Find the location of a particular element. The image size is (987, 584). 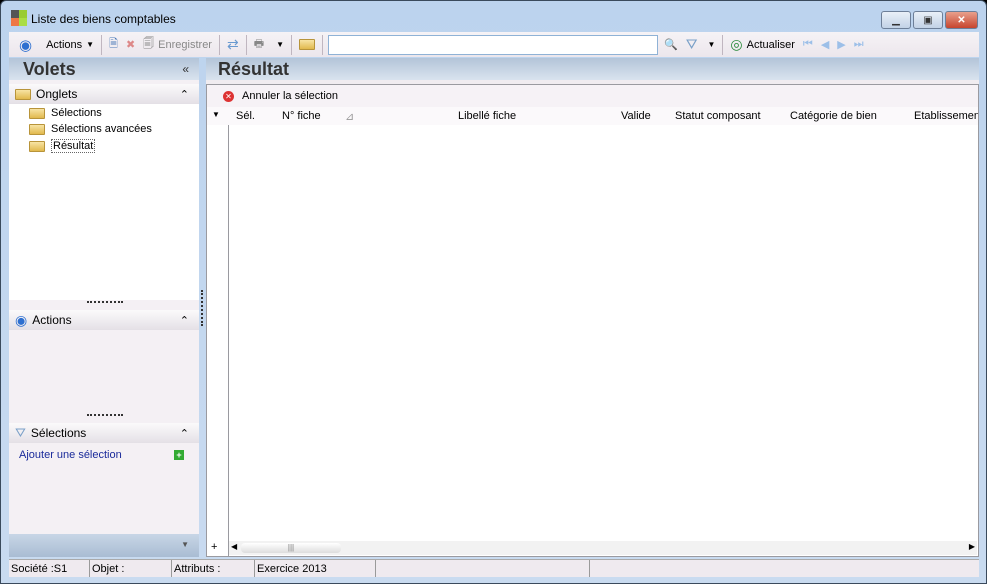

refresh-button: ◎ Actualiser is located at coordinates (762, 45).